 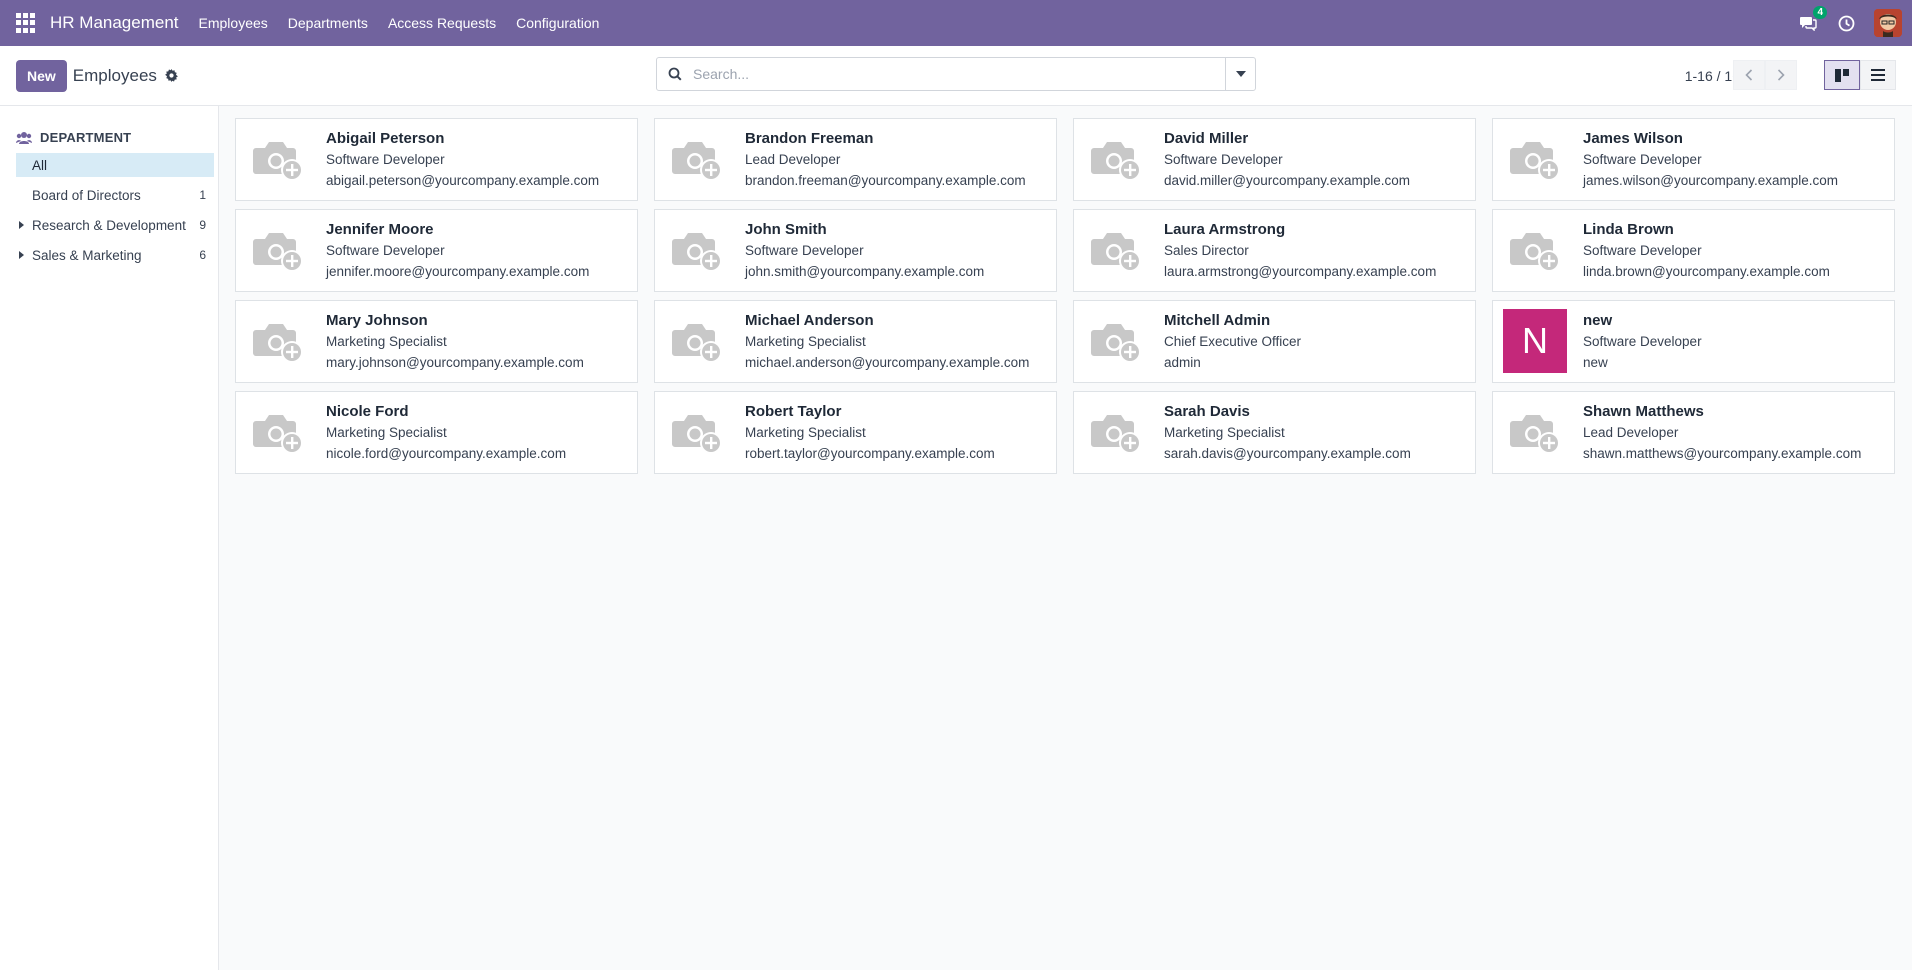 I want to click on pager-previous-button, so click(x=1749, y=75).